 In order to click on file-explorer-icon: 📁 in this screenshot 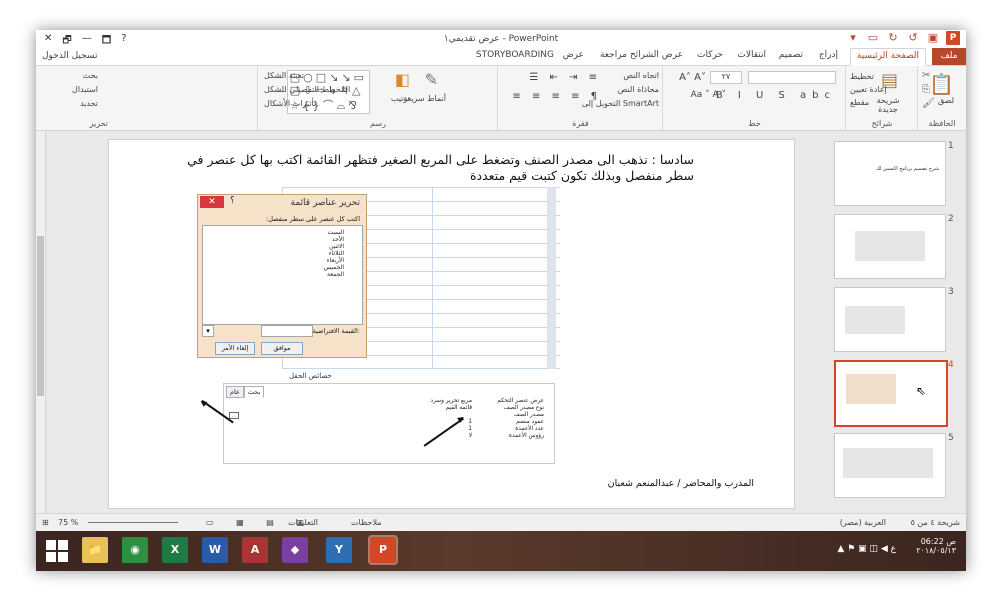, I will do `click(95, 550)`.